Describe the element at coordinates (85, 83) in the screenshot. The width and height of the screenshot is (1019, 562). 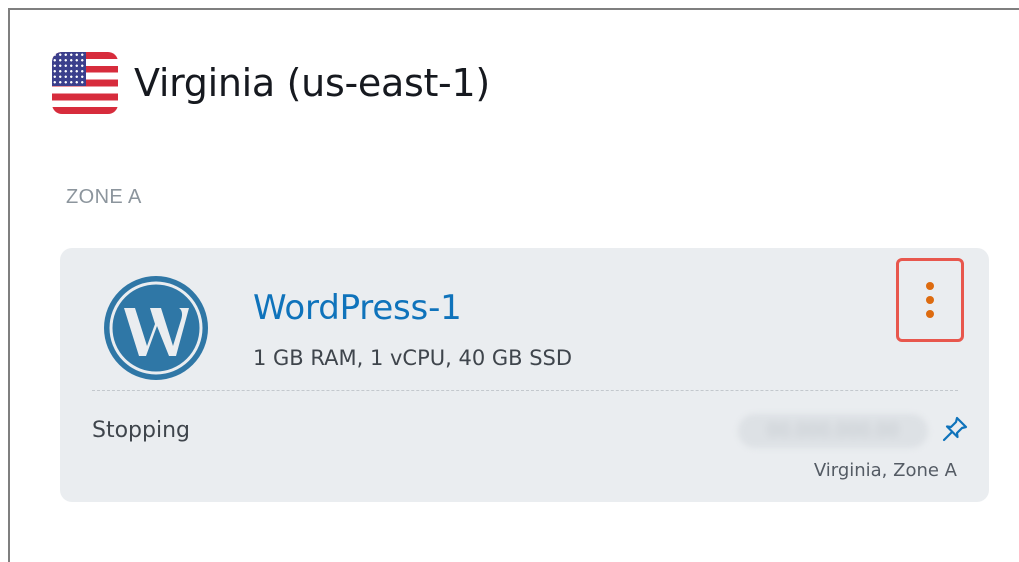
I see `us-flag-icon` at that location.